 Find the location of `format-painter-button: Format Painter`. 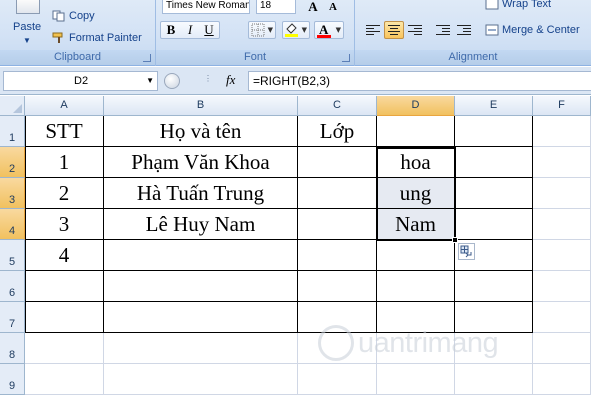

format-painter-button: Format Painter is located at coordinates (97, 38).